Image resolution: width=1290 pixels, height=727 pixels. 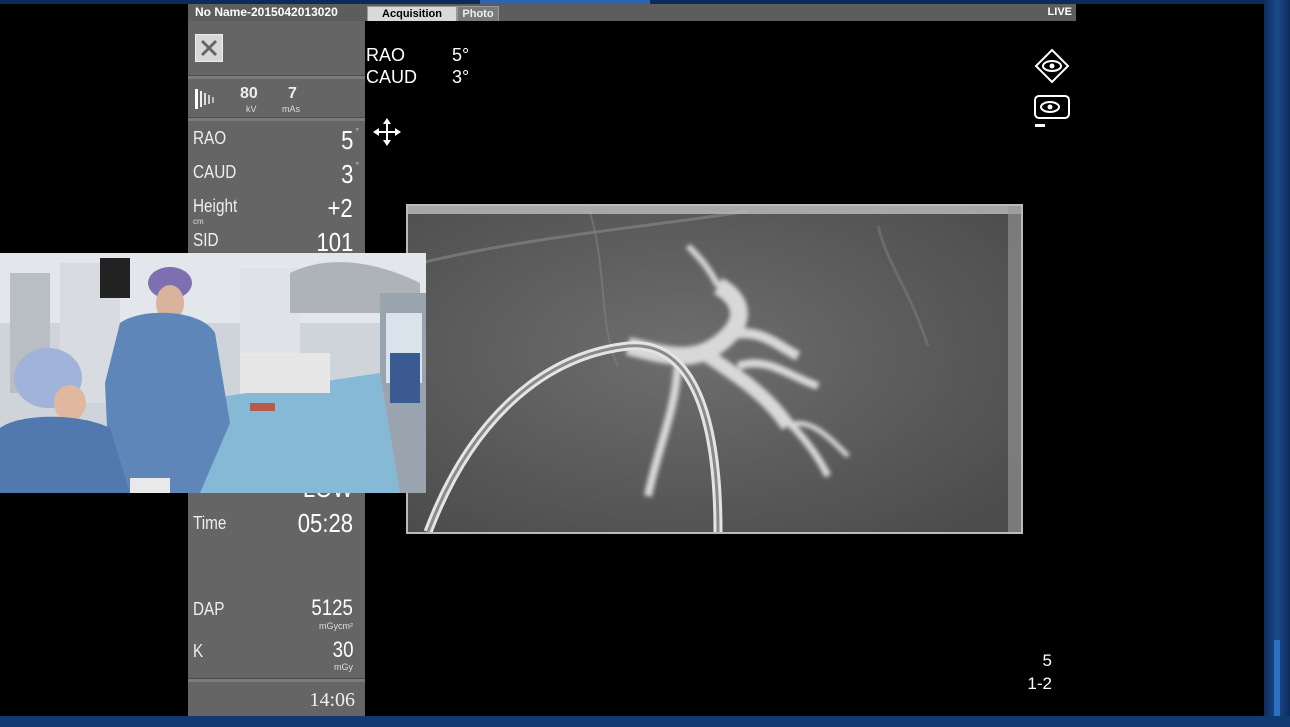 What do you see at coordinates (198, 651) in the screenshot?
I see `k-label: K` at bounding box center [198, 651].